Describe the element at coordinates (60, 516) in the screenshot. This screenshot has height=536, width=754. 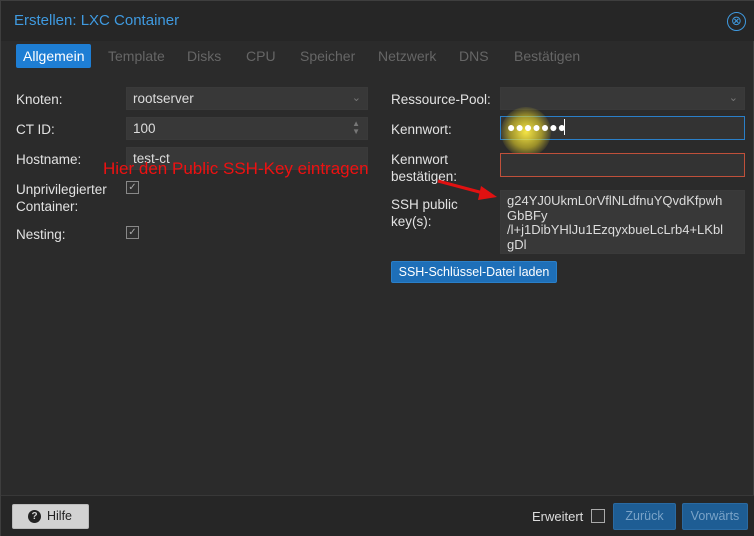
I see `help-label: Hilfe` at that location.